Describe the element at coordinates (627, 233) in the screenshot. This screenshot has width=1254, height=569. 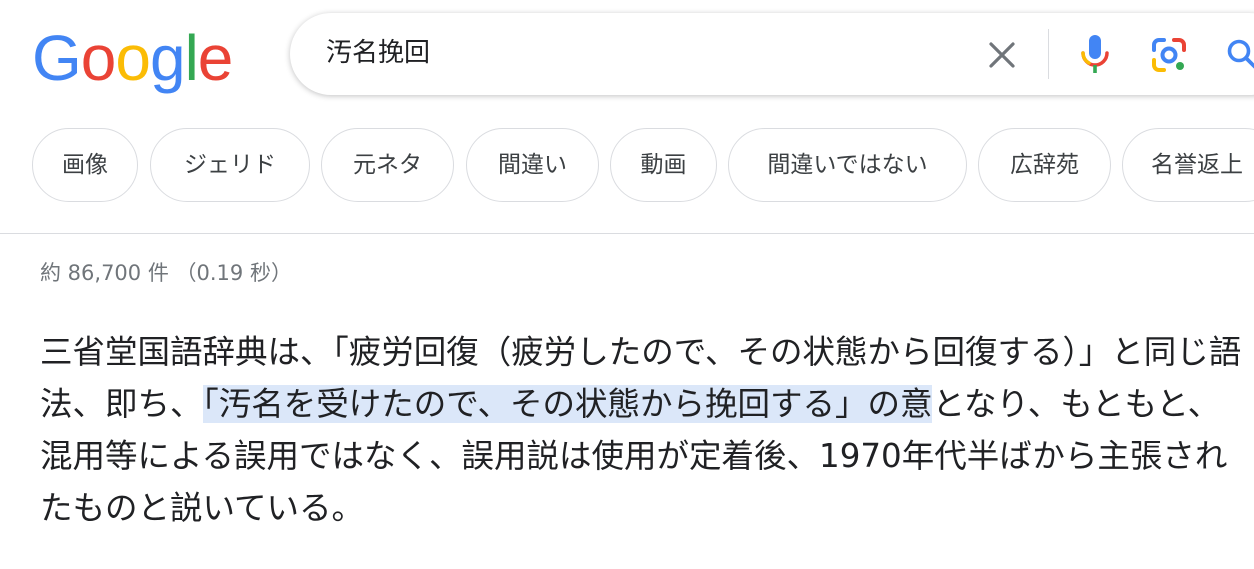
I see `header-divider` at that location.